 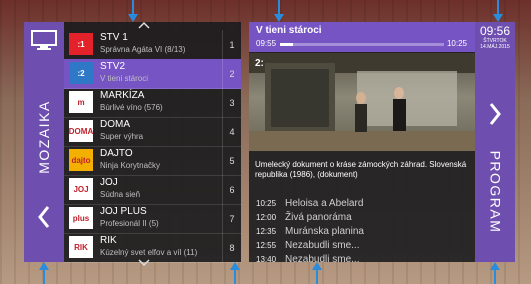 I want to click on channel-logo-icon: :2, so click(x=81, y=73).